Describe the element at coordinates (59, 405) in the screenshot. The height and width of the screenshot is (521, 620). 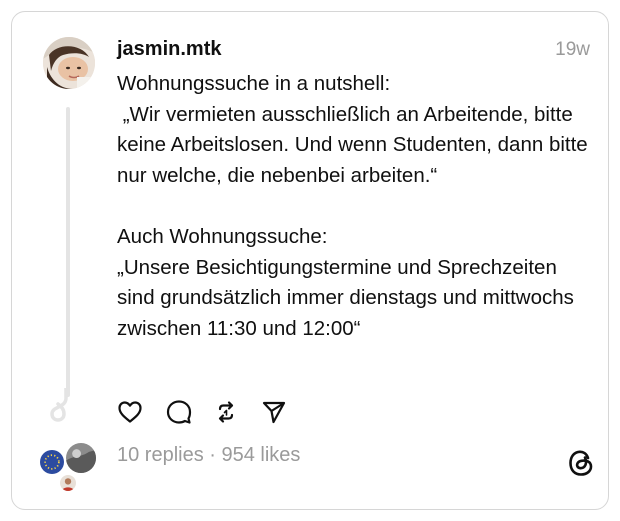
I see `thread-loop` at that location.